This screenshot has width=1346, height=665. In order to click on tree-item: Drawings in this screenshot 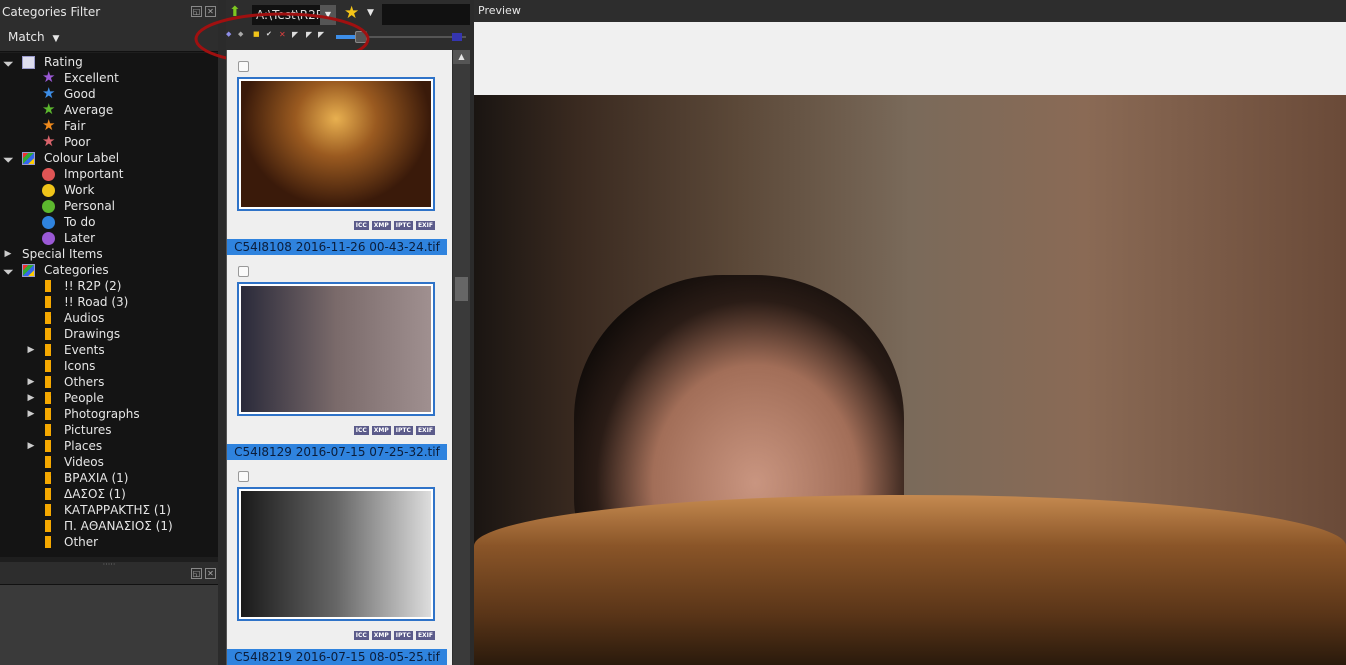, I will do `click(109, 334)`.